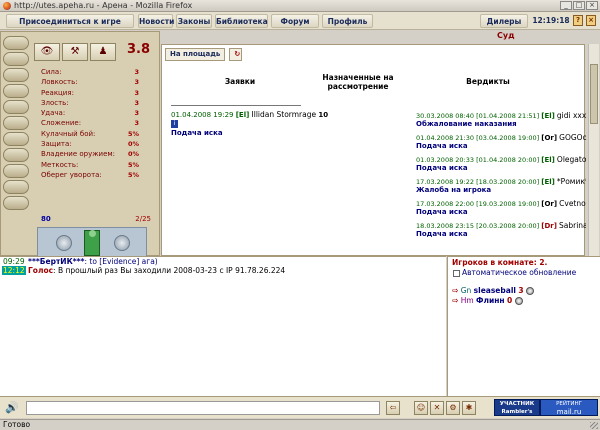  I want to click on eye-icon: 👁, so click(47, 52).